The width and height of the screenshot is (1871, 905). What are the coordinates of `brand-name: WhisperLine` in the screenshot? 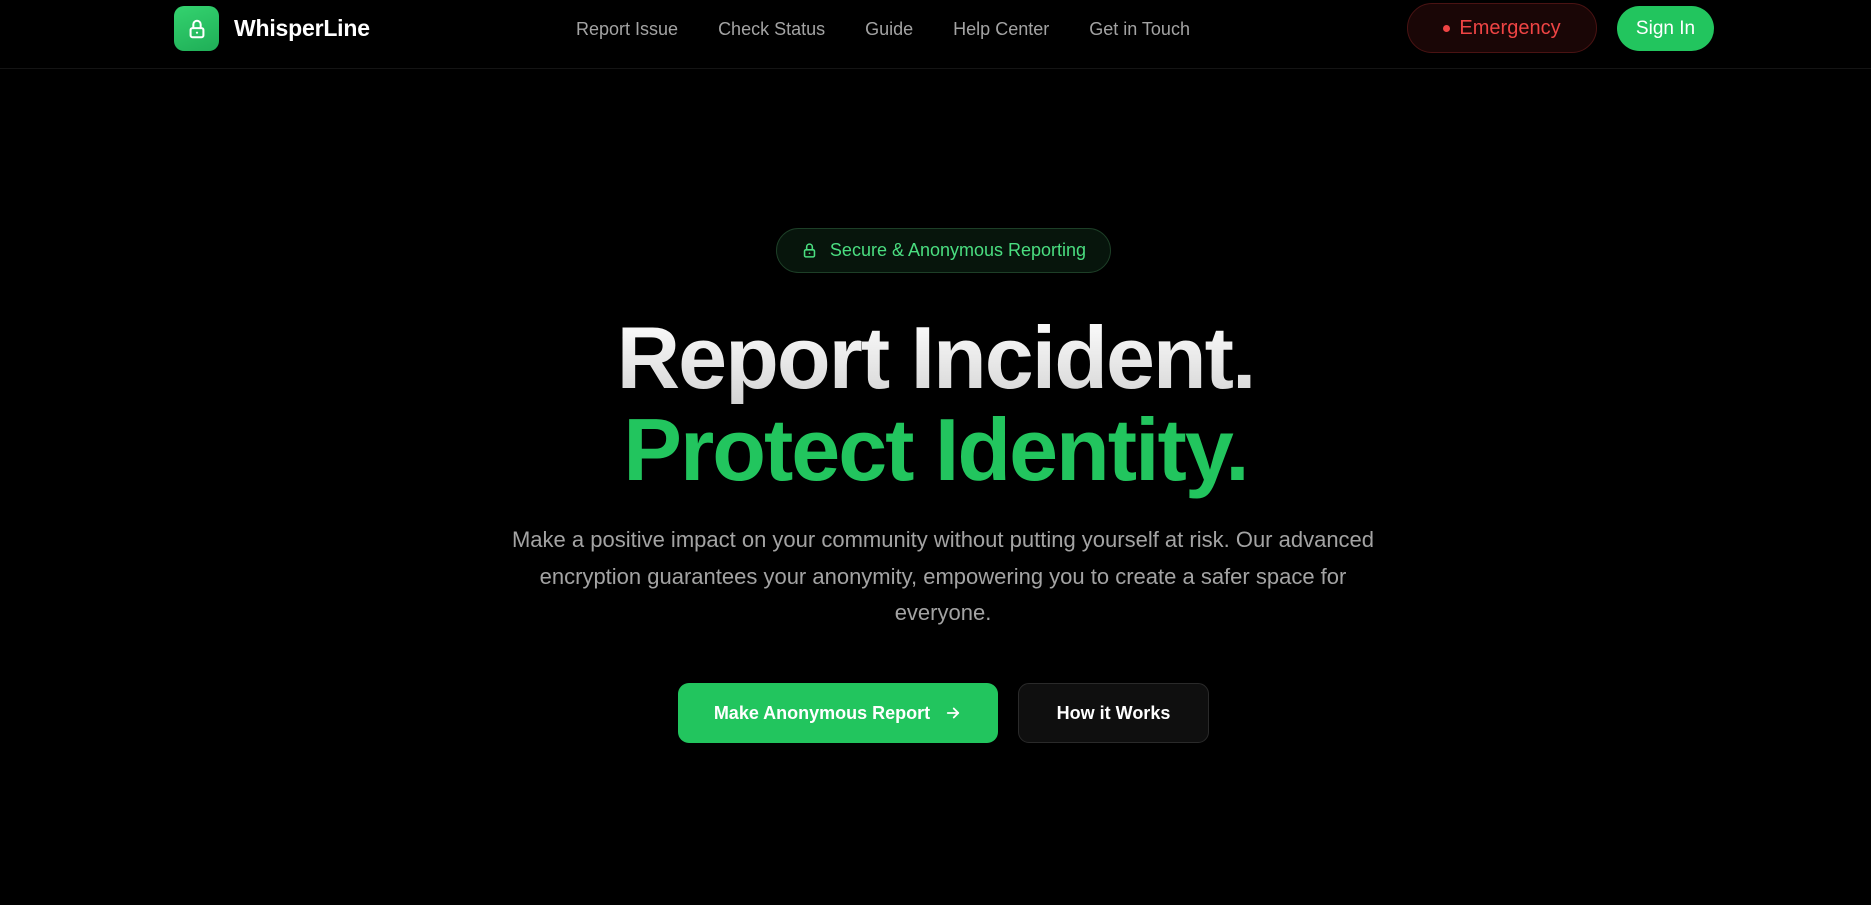 It's located at (302, 28).